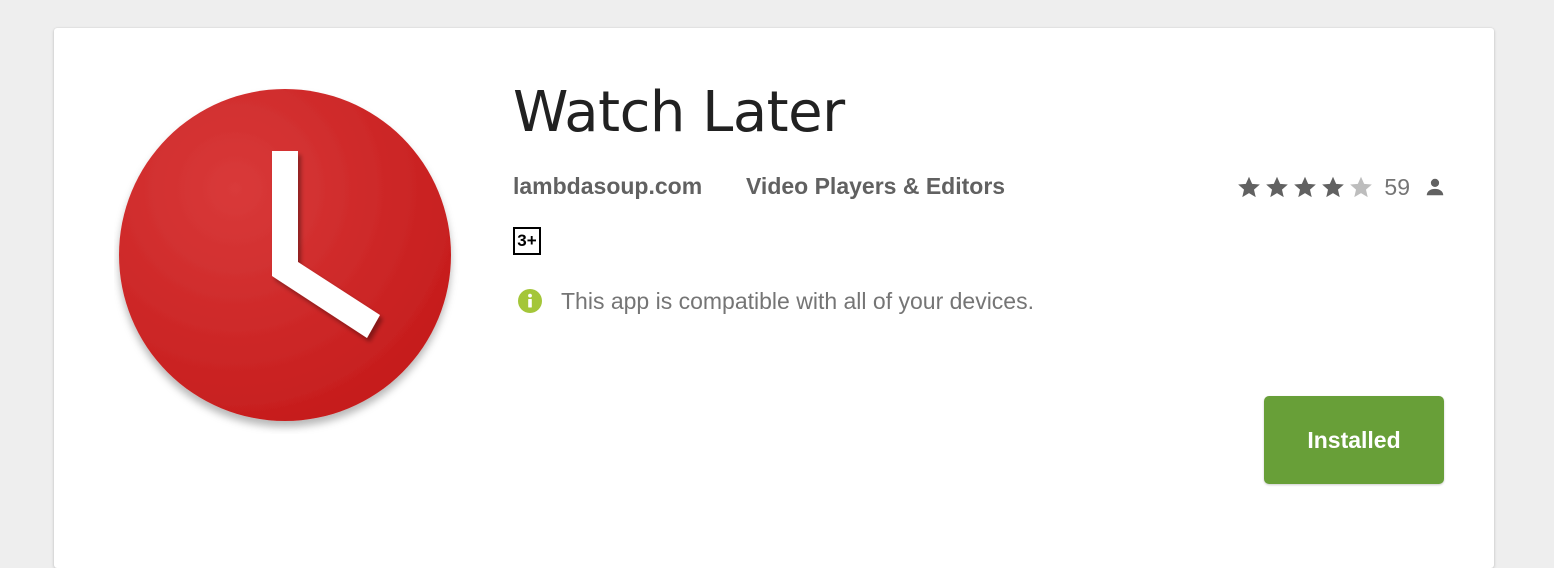 The image size is (1554, 568). What do you see at coordinates (607, 186) in the screenshot?
I see `developer-link: lambdasoup.com` at bounding box center [607, 186].